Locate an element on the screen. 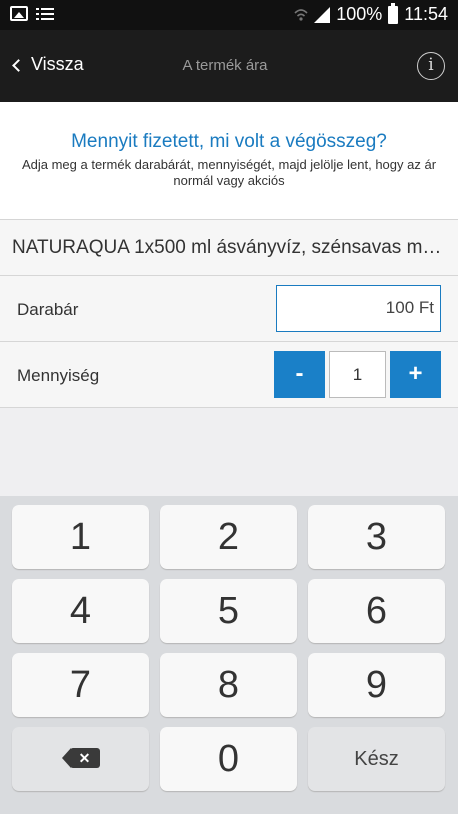  key-4: 4 is located at coordinates (80, 611).